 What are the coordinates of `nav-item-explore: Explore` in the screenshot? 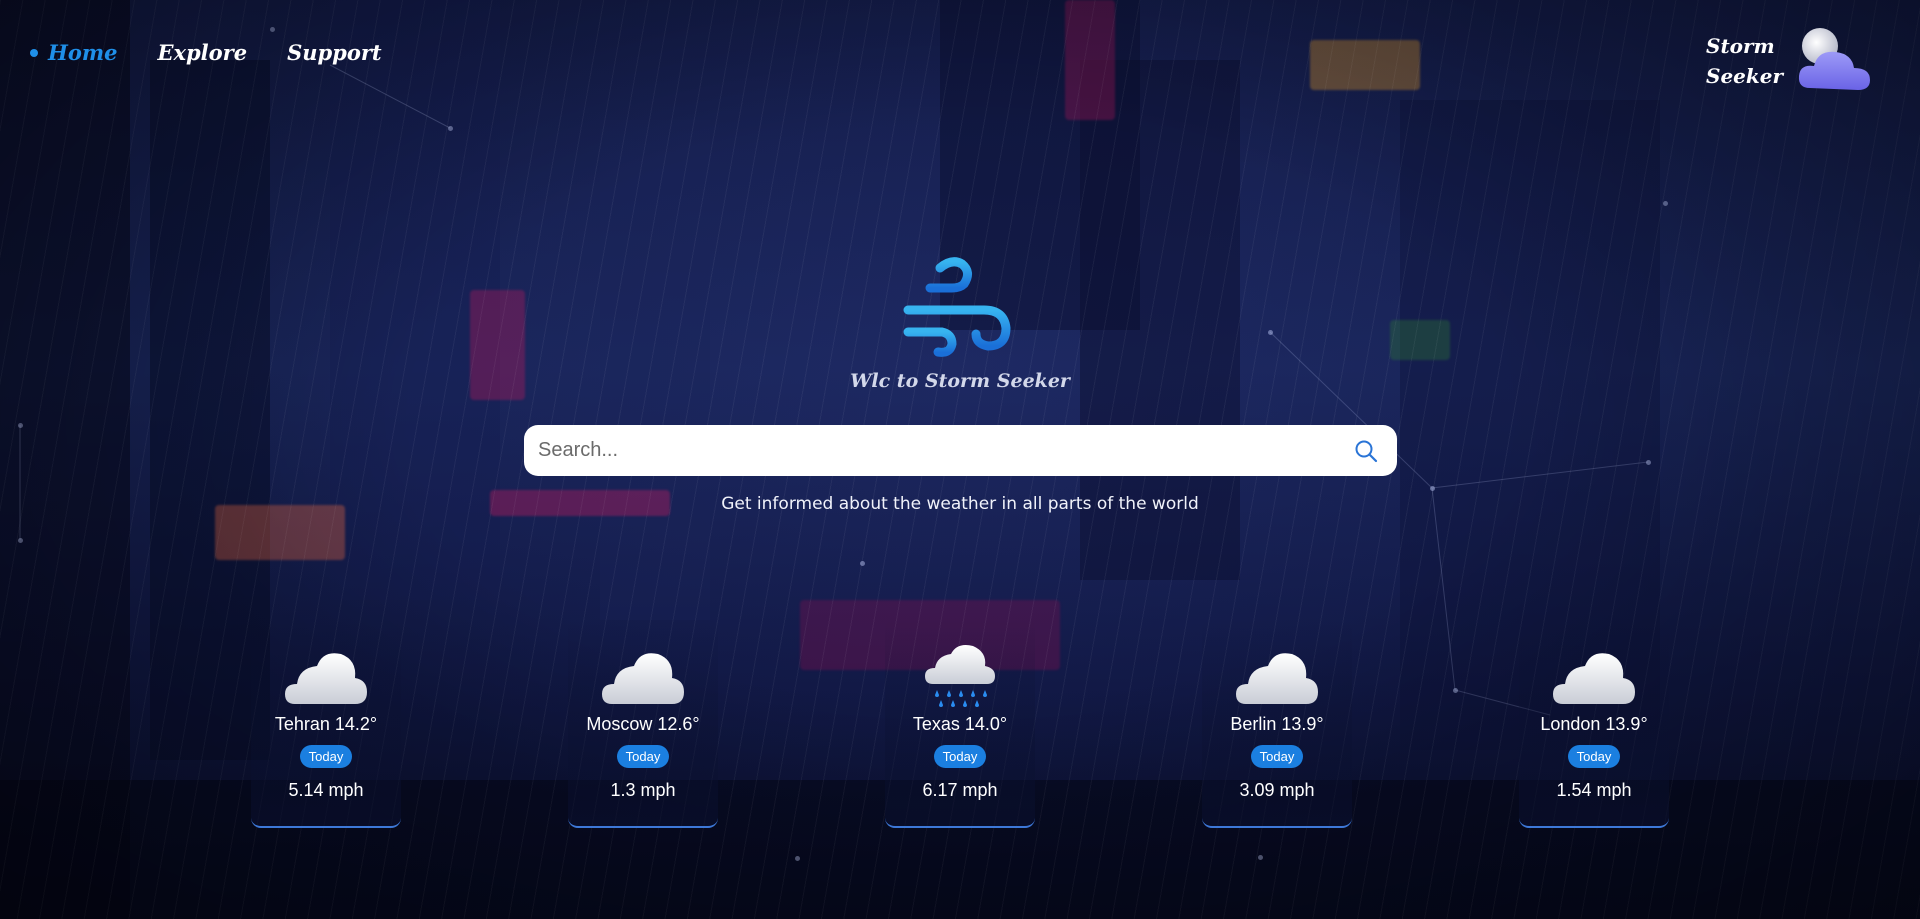 It's located at (202, 52).